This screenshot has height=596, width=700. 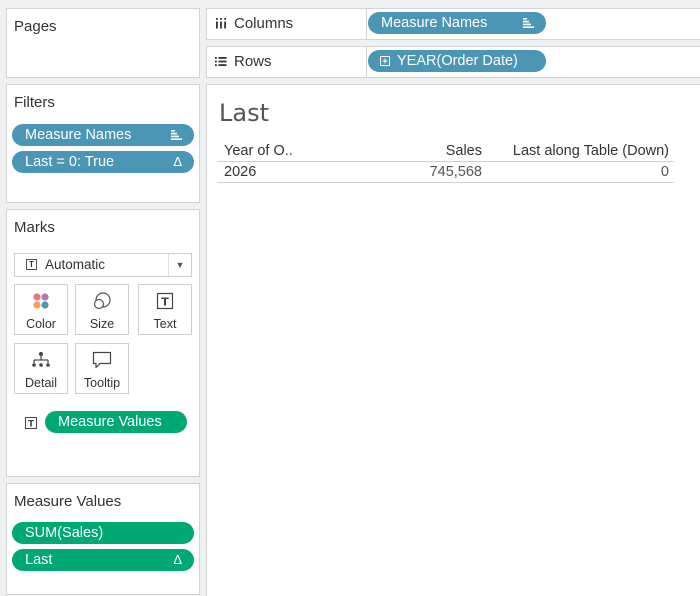 I want to click on measure-pill-sum-sales: SUM(Sales), so click(x=103, y=533).